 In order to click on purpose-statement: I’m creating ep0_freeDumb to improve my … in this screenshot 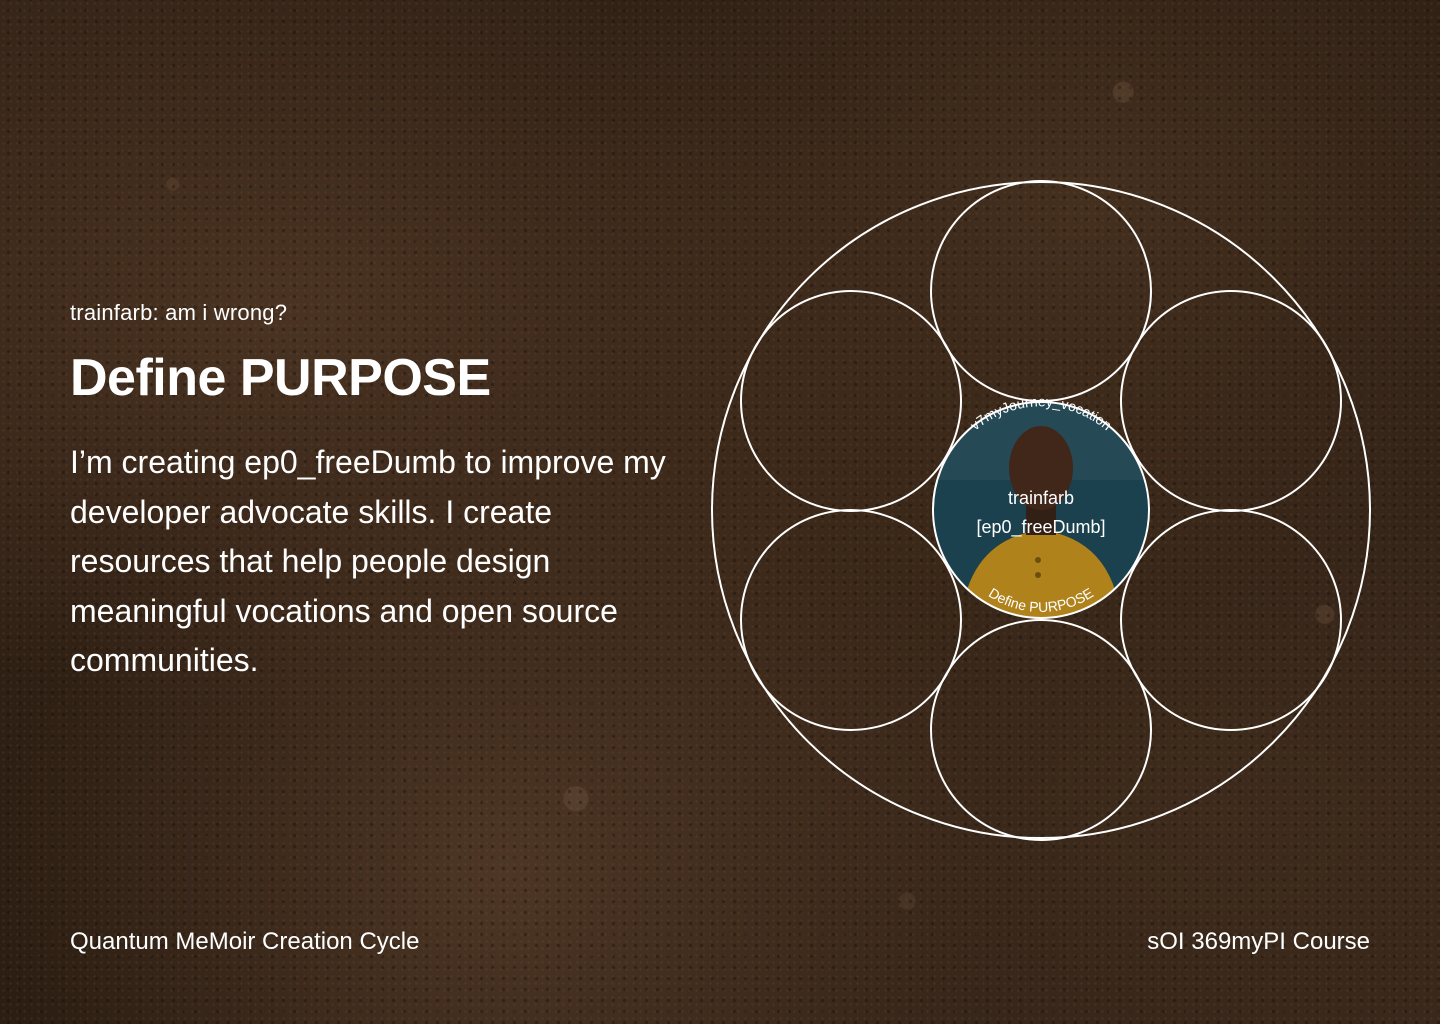, I will do `click(368, 561)`.